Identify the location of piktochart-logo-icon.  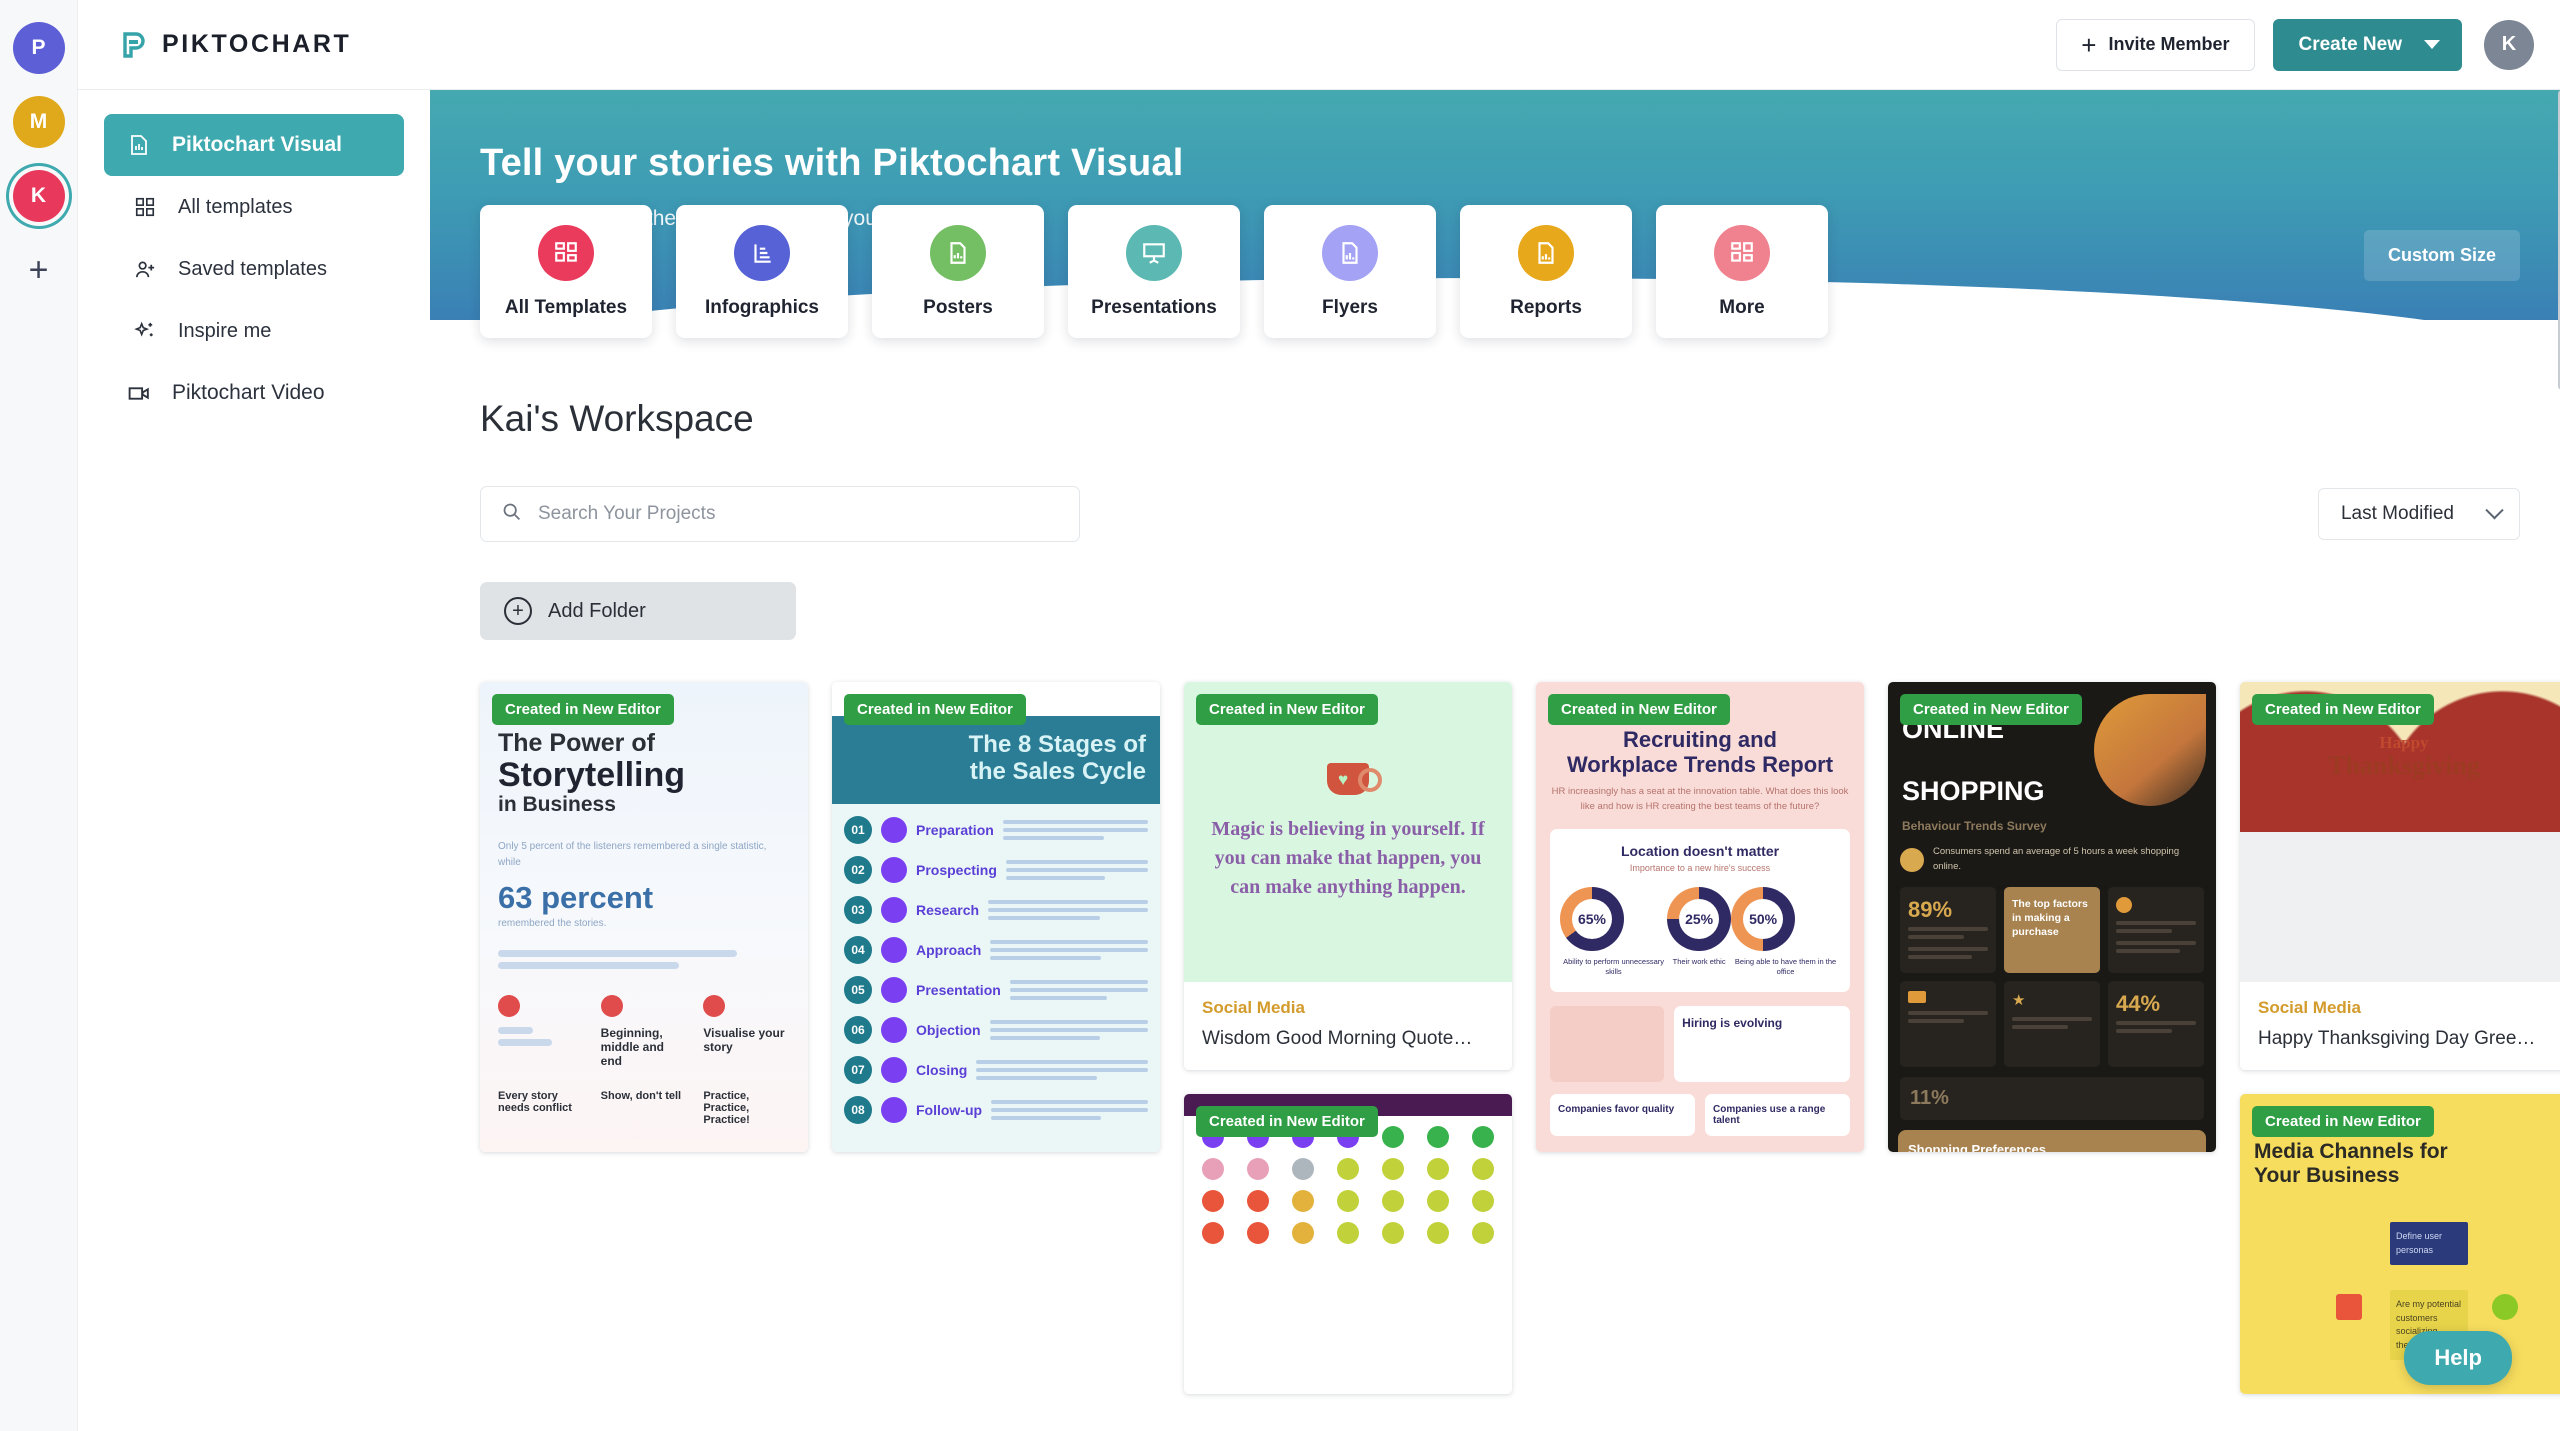
(134, 44).